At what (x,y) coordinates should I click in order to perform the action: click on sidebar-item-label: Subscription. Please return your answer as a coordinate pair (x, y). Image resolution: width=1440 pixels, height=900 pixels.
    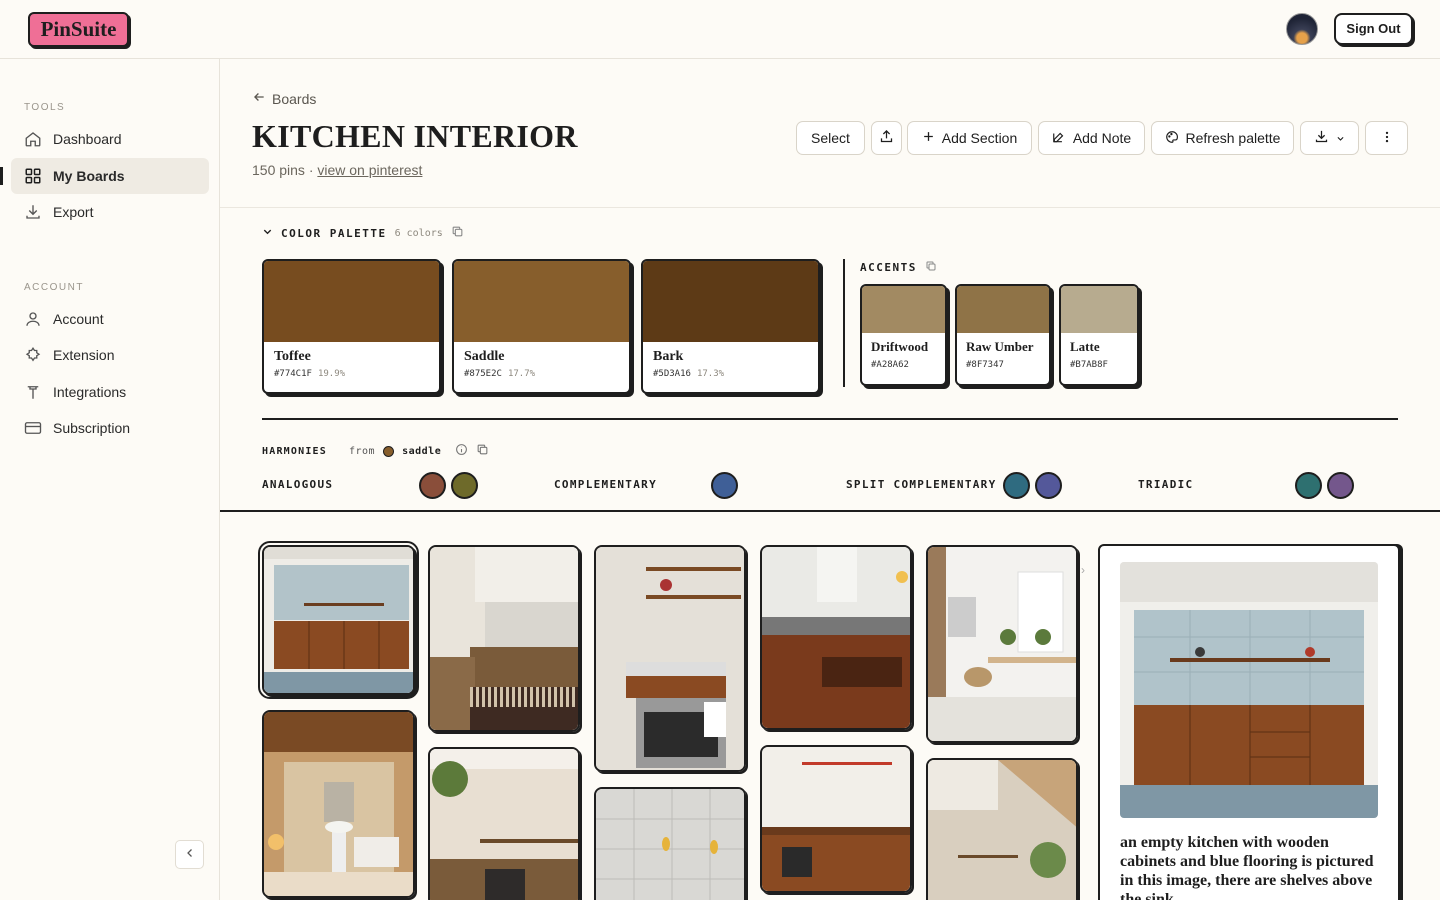
    Looking at the image, I should click on (92, 428).